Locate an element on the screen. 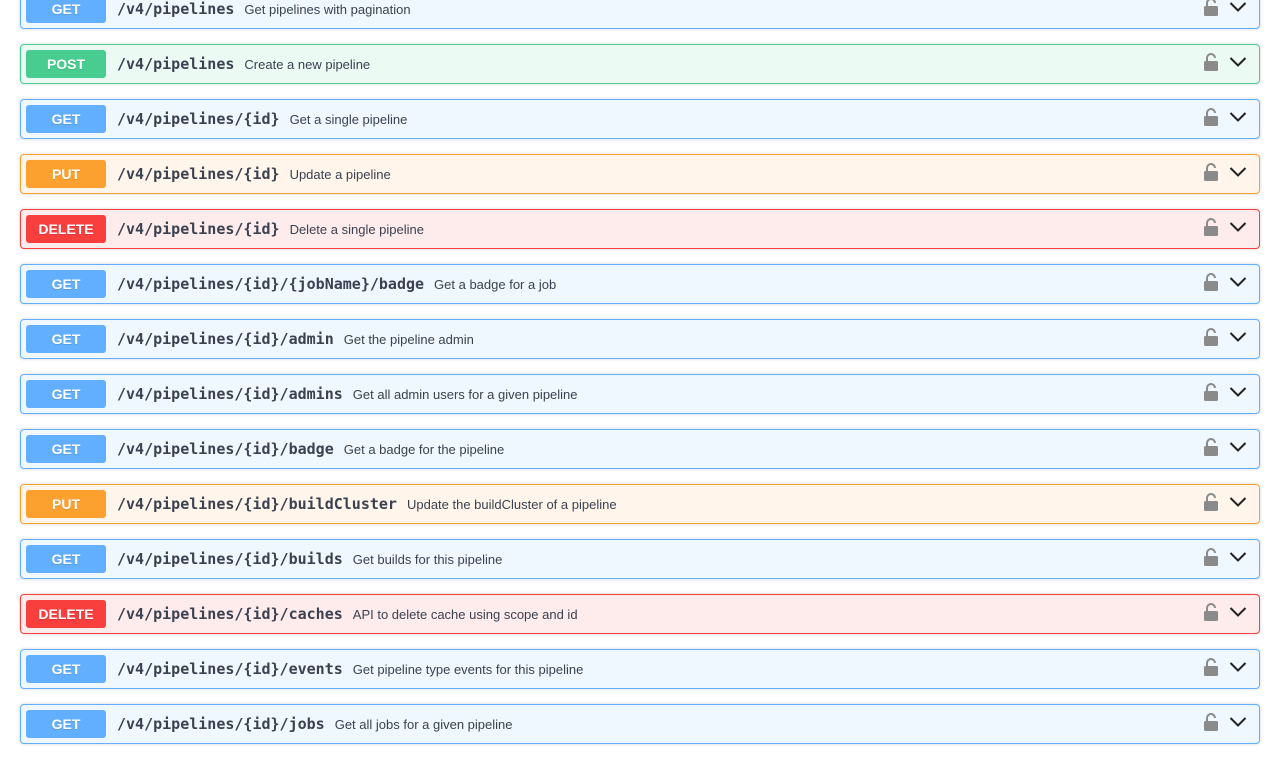 Image resolution: width=1280 pixels, height=759 pixels. endpoint-path: /v4/pipelines/{id}/buildCluster is located at coordinates (257, 504).